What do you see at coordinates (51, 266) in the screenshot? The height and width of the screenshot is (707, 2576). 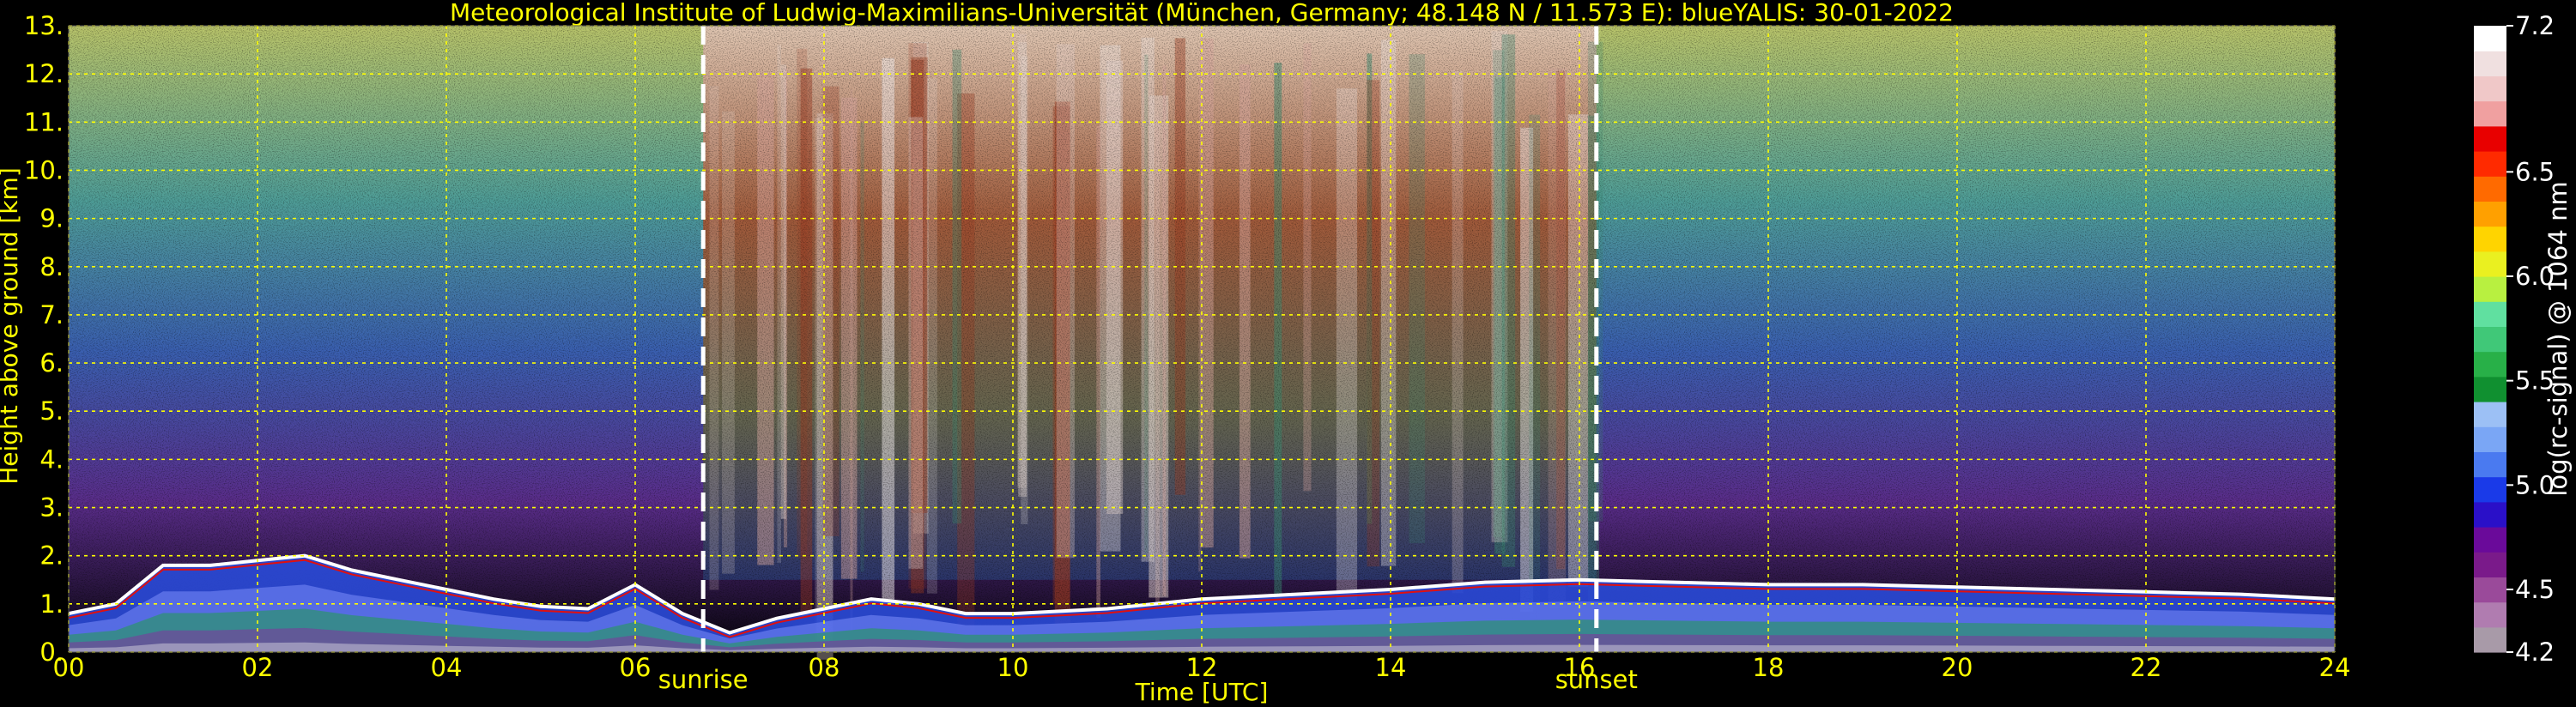 I see `y-tick-label: 8.` at bounding box center [51, 266].